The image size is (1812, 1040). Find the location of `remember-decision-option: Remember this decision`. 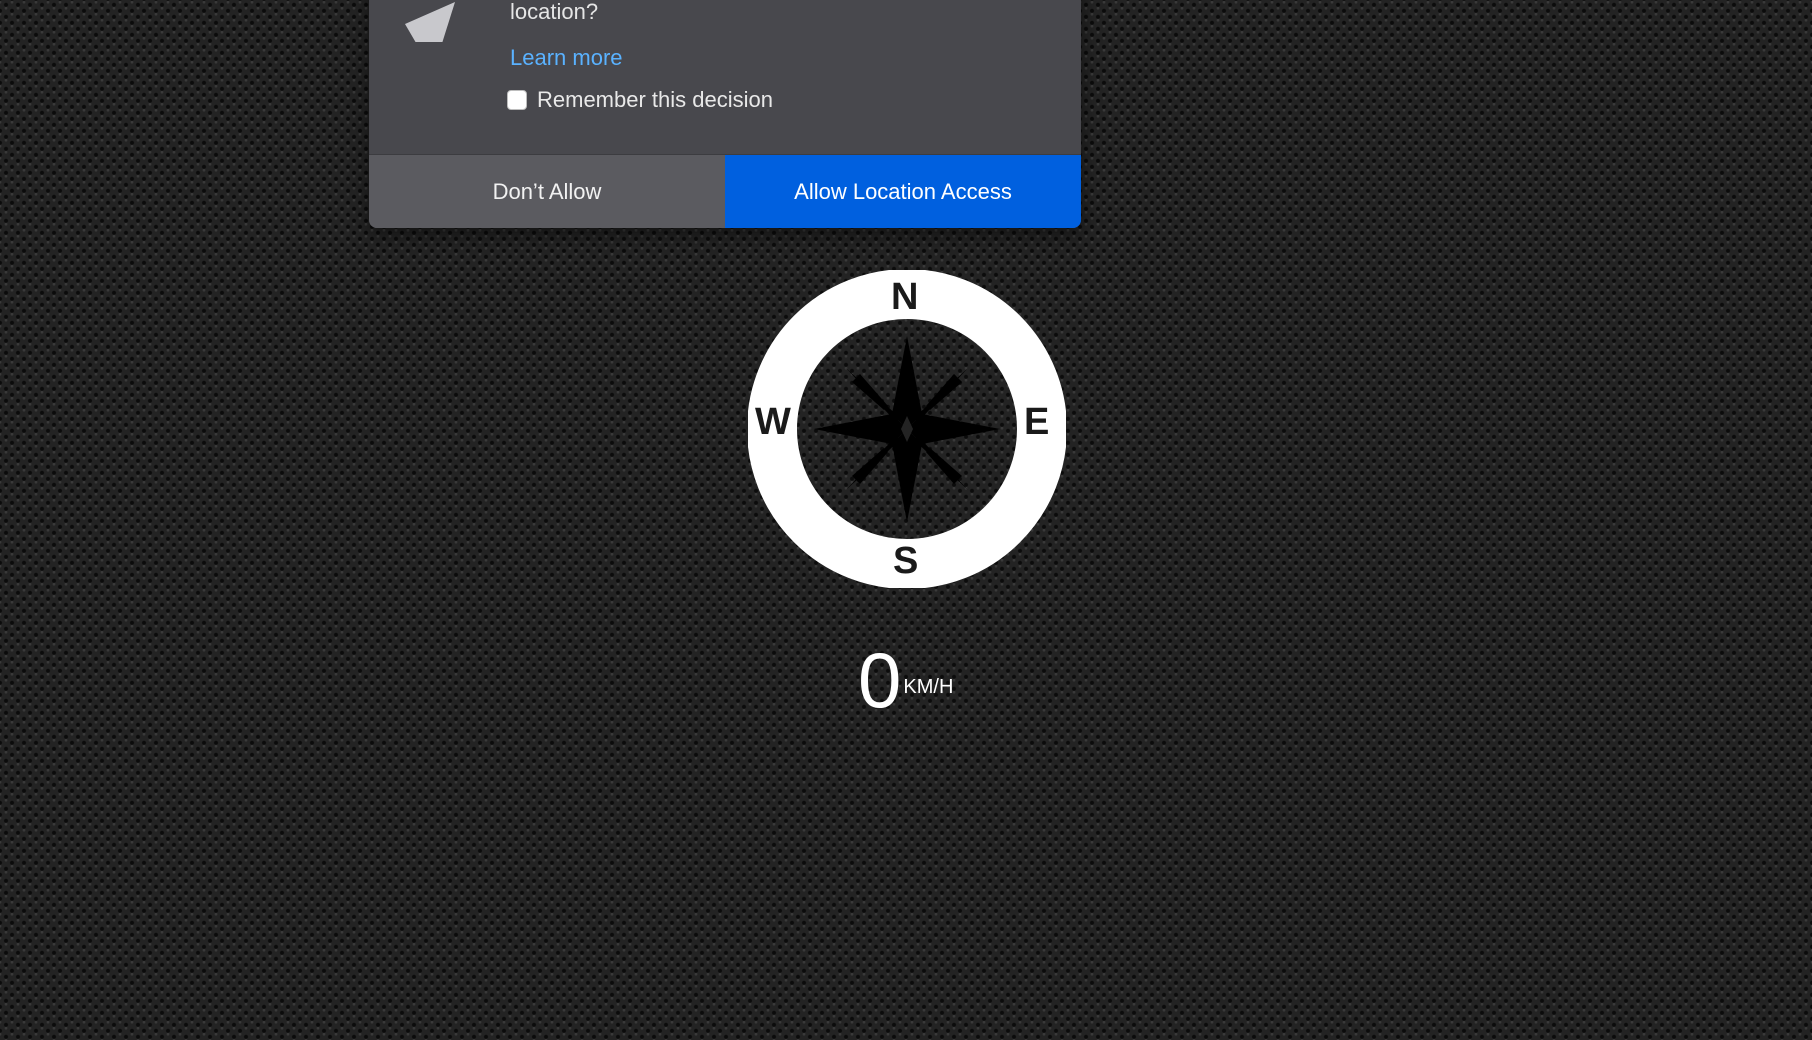

remember-decision-option: Remember this decision is located at coordinates (640, 100).